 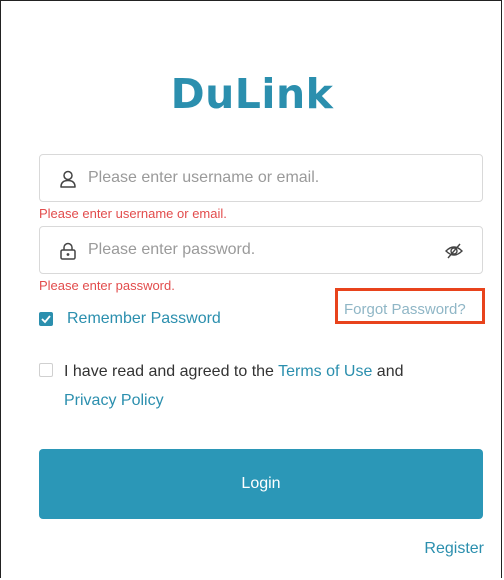 What do you see at coordinates (258, 178) in the screenshot?
I see `username-input` at bounding box center [258, 178].